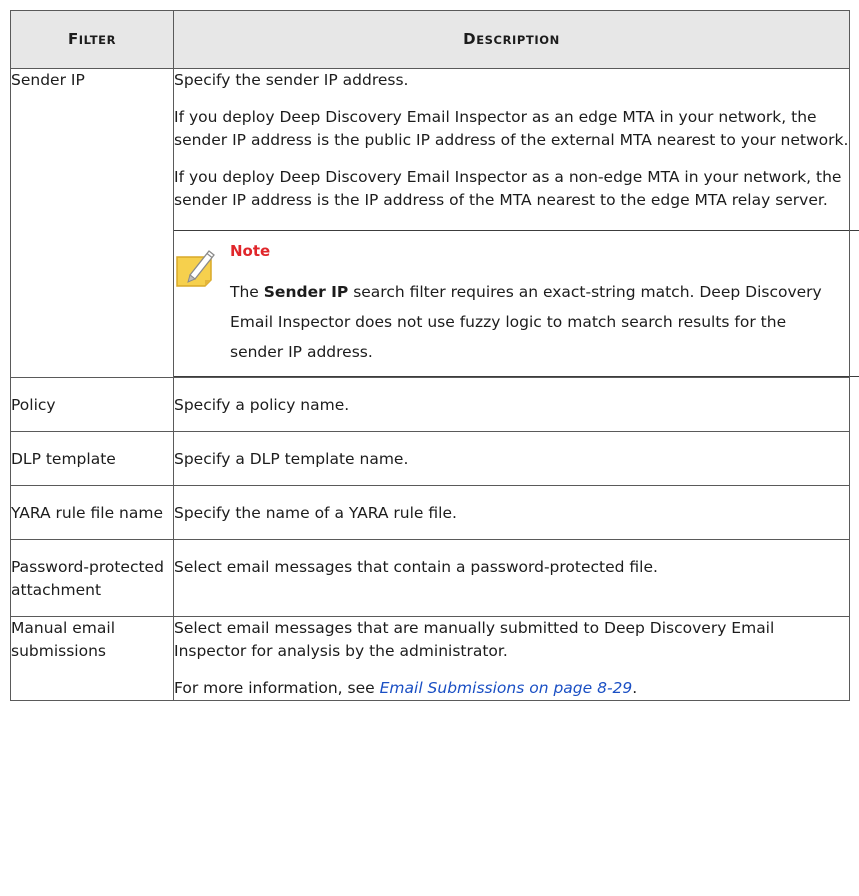 The height and width of the screenshot is (896, 859). Describe the element at coordinates (92, 458) in the screenshot. I see `filter-cell: DLP template` at that location.